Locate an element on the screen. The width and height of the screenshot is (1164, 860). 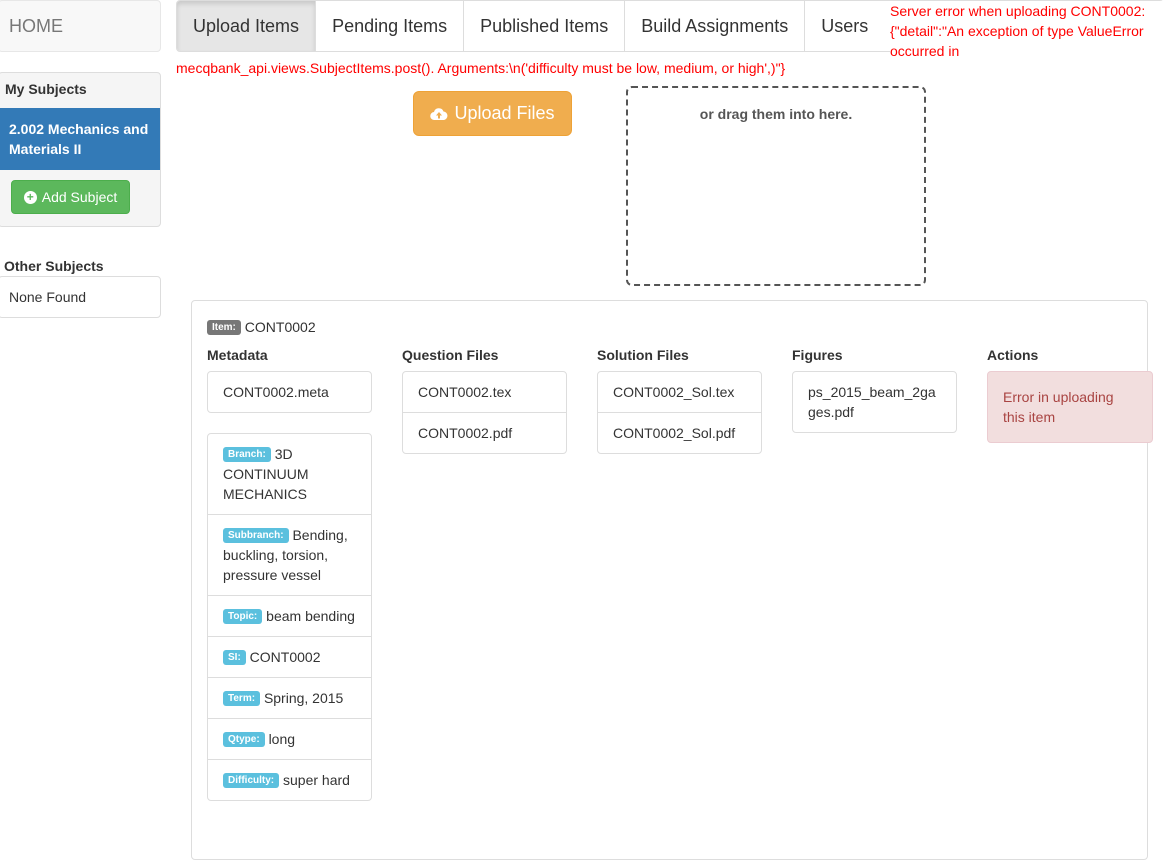
solution-file-pdf: CONT0002_Sol.pdf is located at coordinates (679, 432).